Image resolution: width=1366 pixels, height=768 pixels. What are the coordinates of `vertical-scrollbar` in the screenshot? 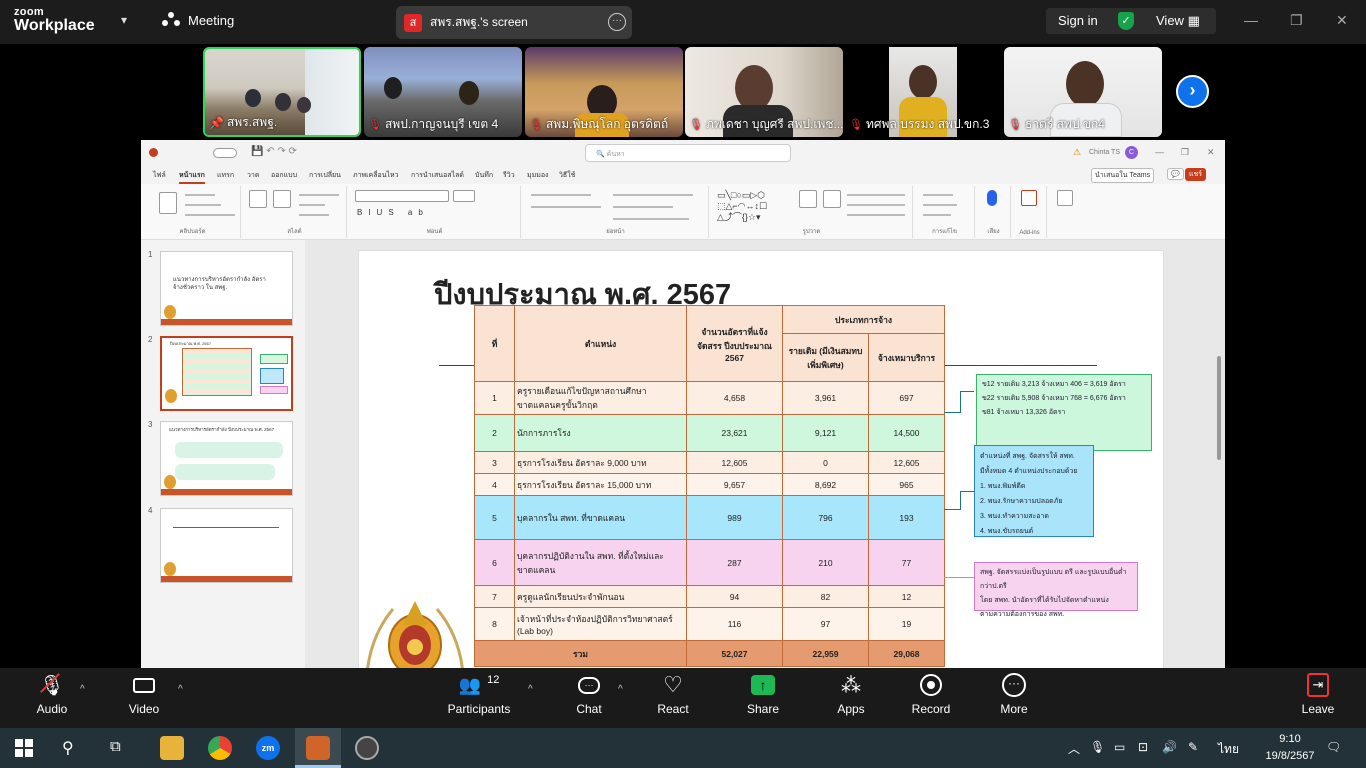 It's located at (1219, 408).